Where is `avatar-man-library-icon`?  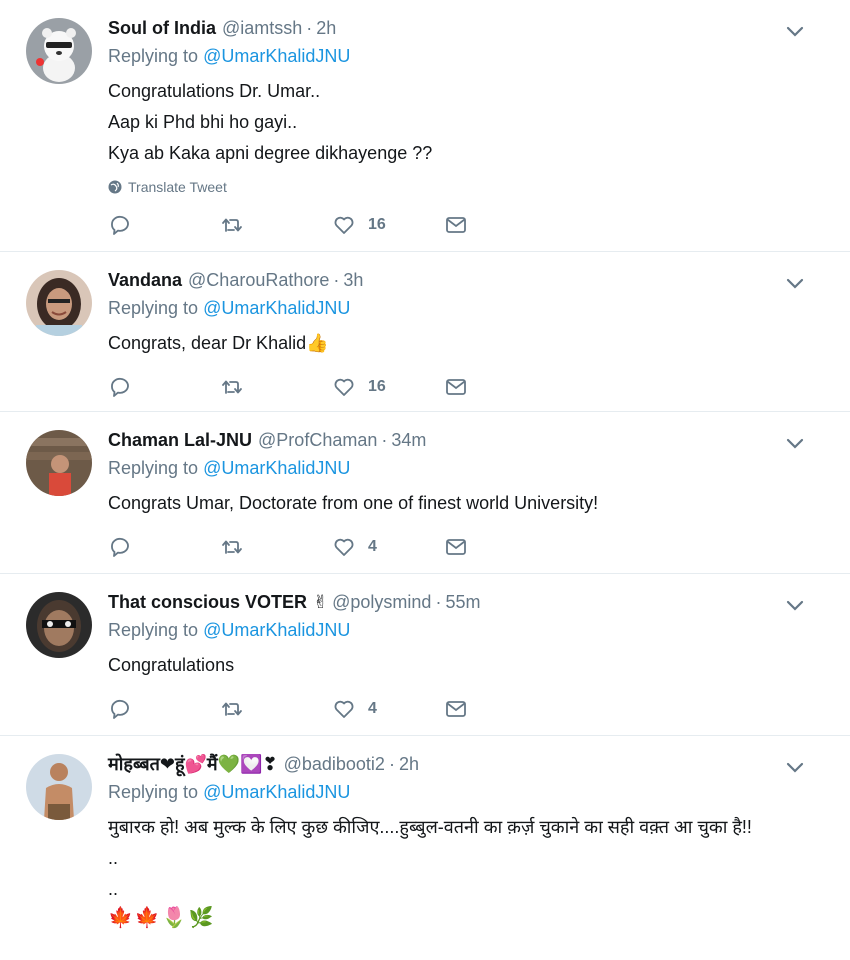 avatar-man-library-icon is located at coordinates (59, 463).